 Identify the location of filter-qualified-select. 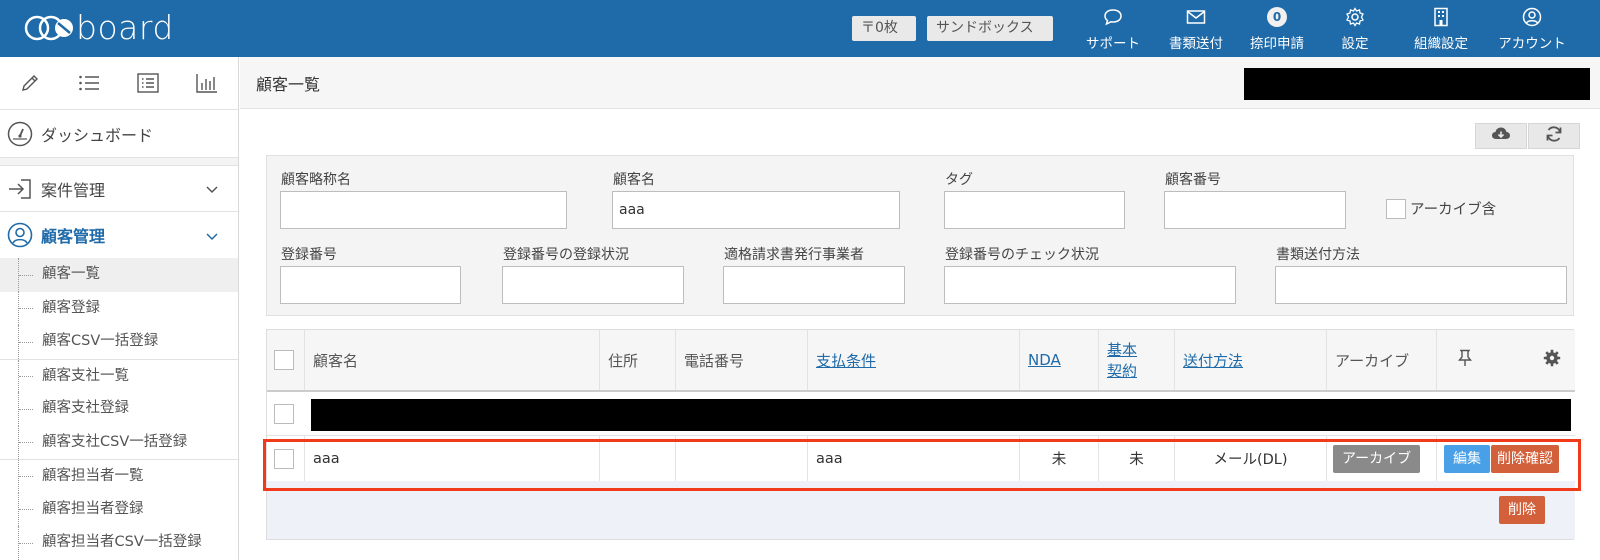
(814, 285).